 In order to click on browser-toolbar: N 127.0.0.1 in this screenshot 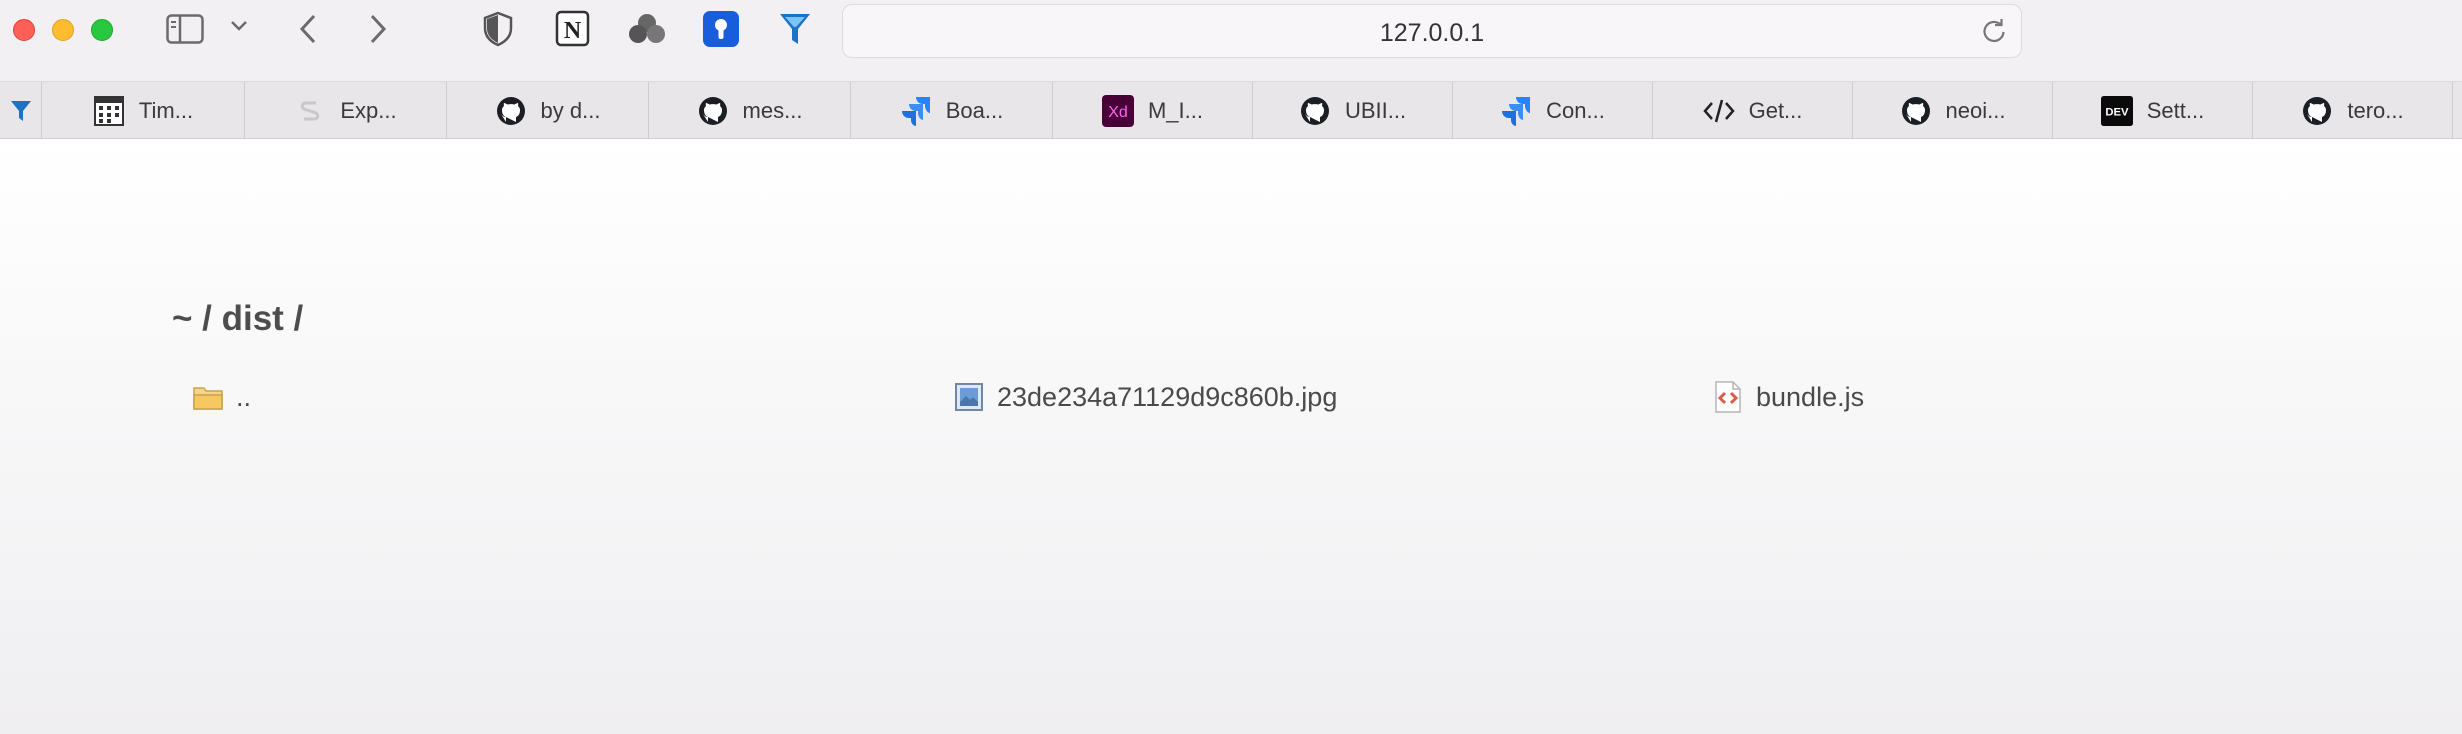, I will do `click(1231, 41)`.